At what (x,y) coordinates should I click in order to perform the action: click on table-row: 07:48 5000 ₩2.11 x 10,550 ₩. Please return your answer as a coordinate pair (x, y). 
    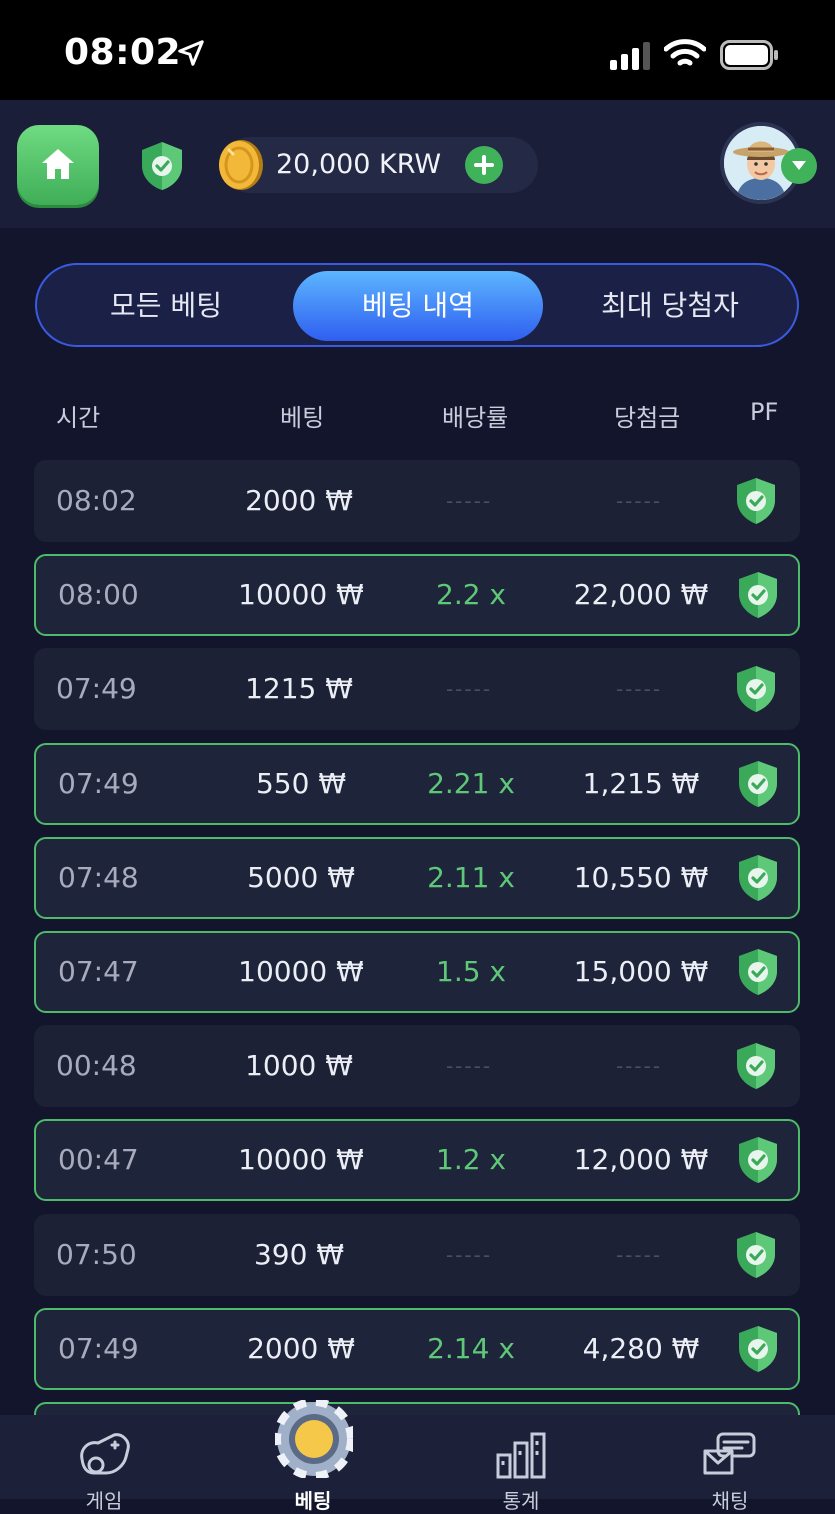
    Looking at the image, I should click on (417, 877).